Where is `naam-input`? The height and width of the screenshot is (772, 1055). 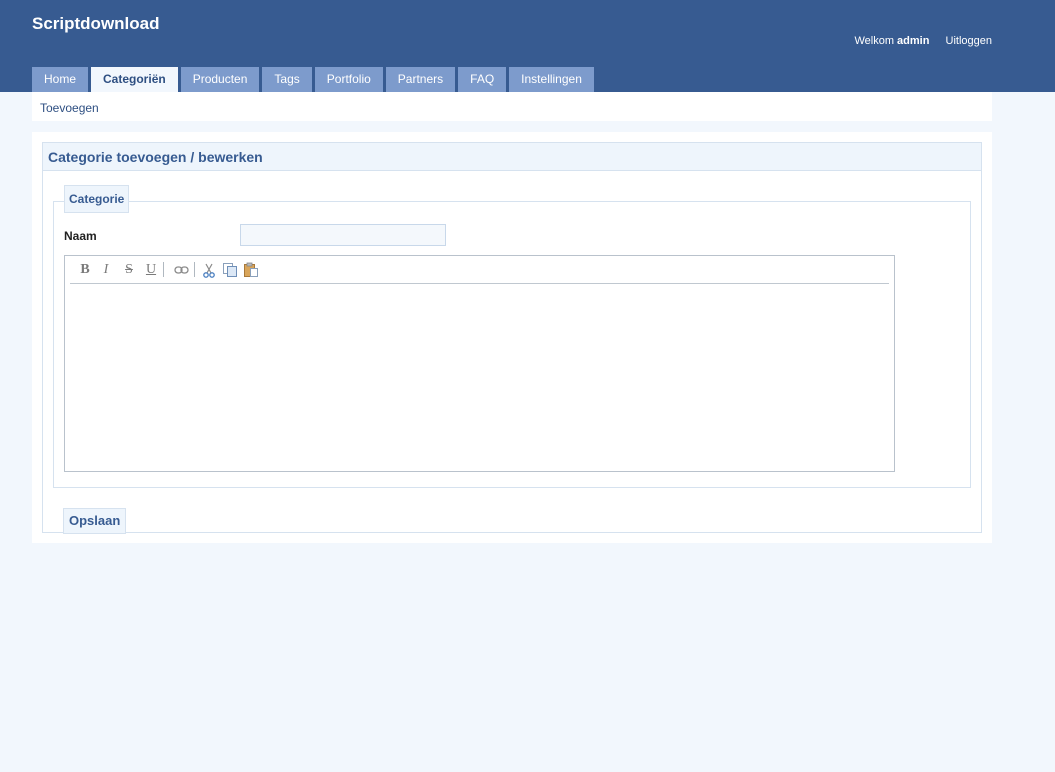
naam-input is located at coordinates (343, 235).